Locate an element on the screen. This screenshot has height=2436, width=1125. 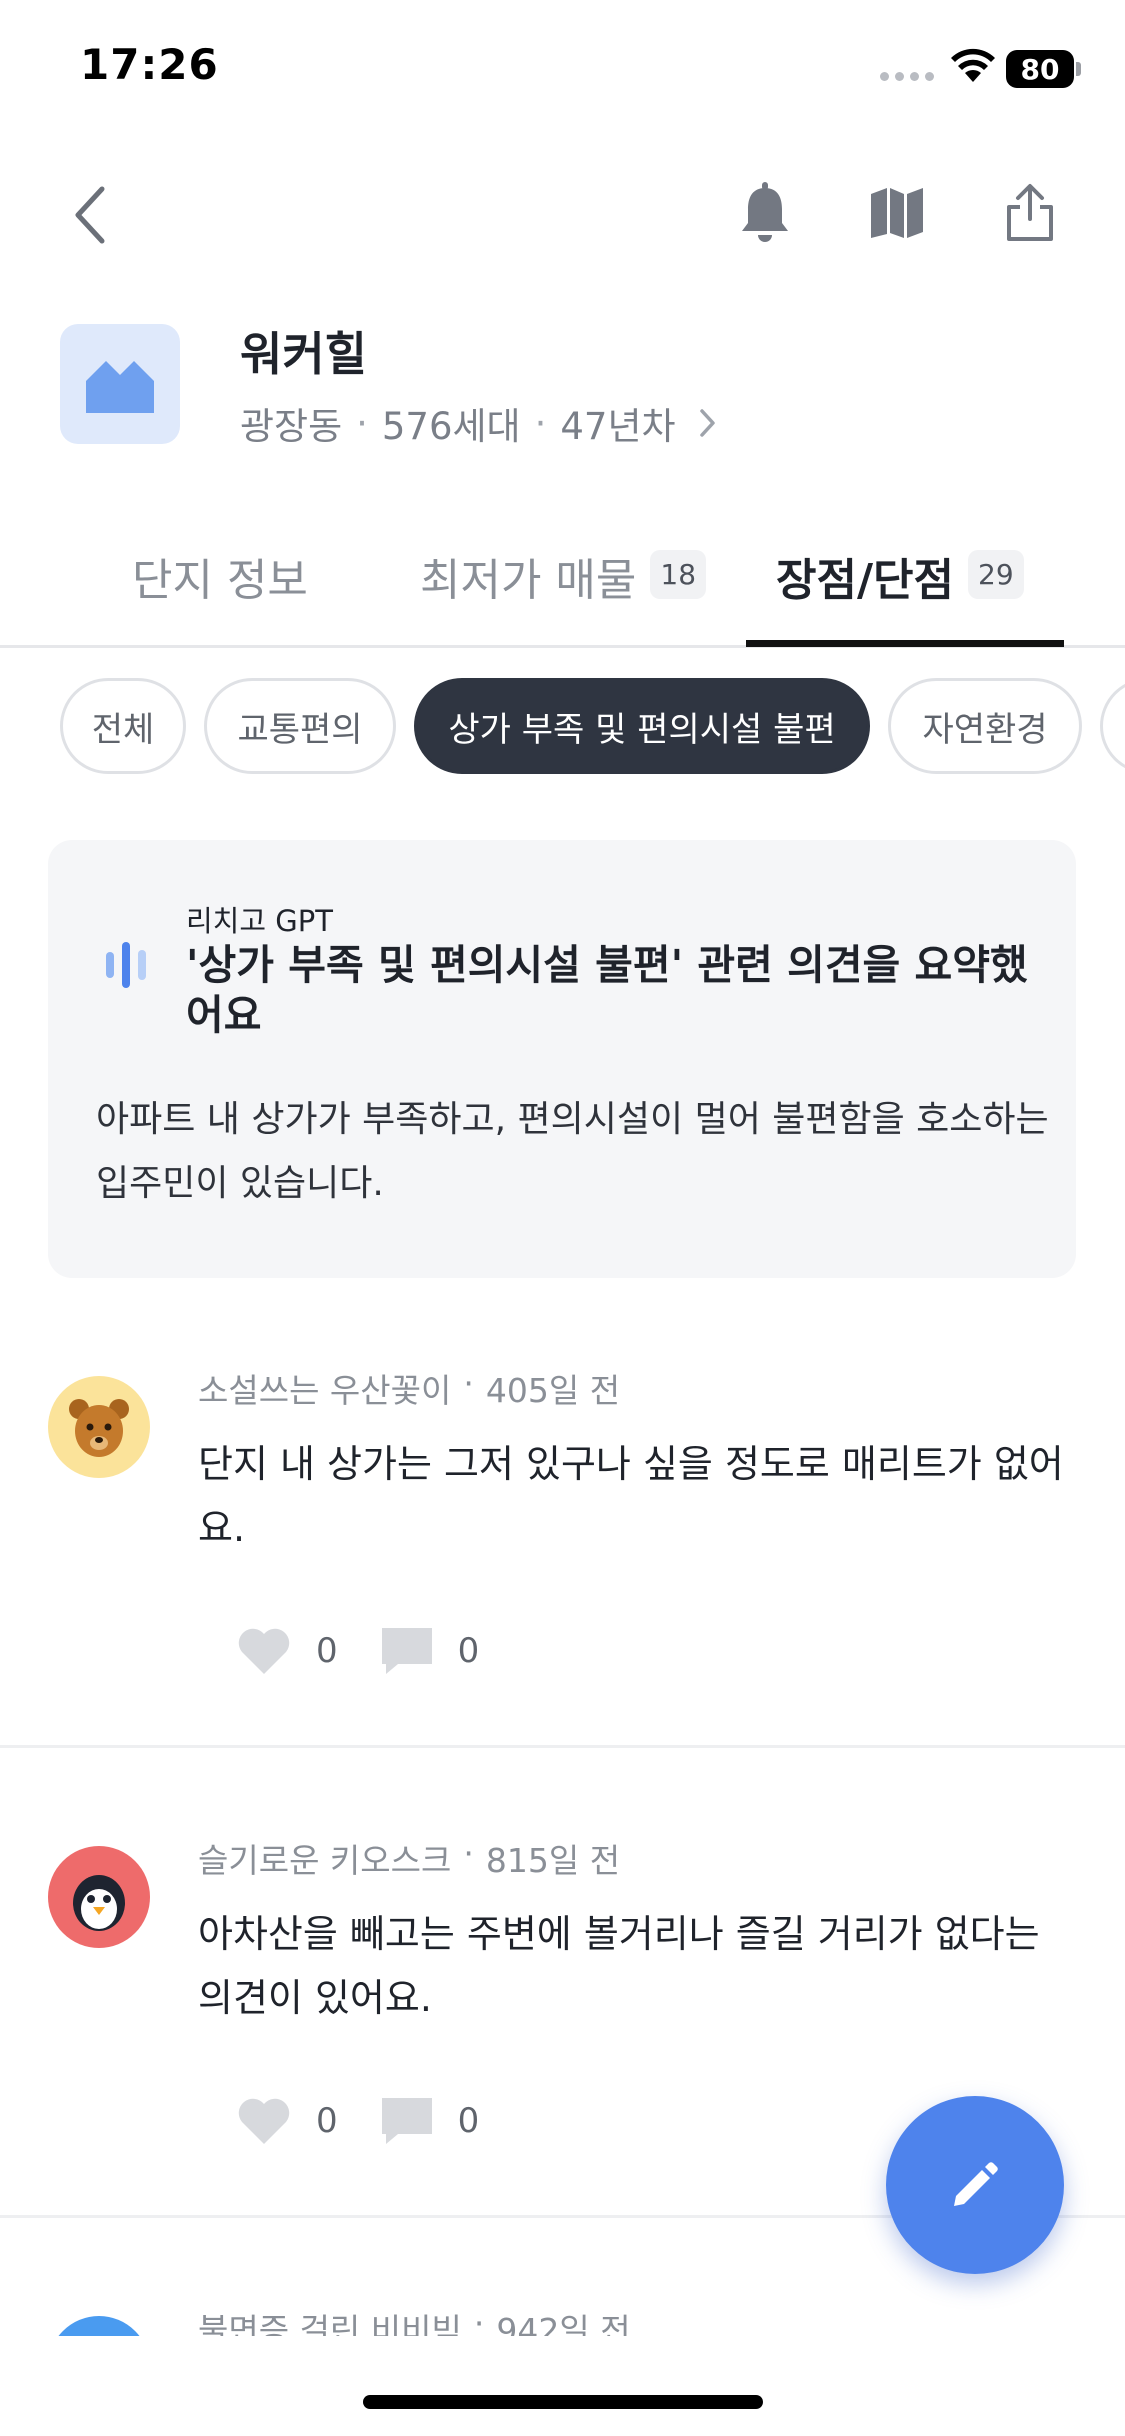
tab-complex-info: 단지 정보 is located at coordinates (220, 589).